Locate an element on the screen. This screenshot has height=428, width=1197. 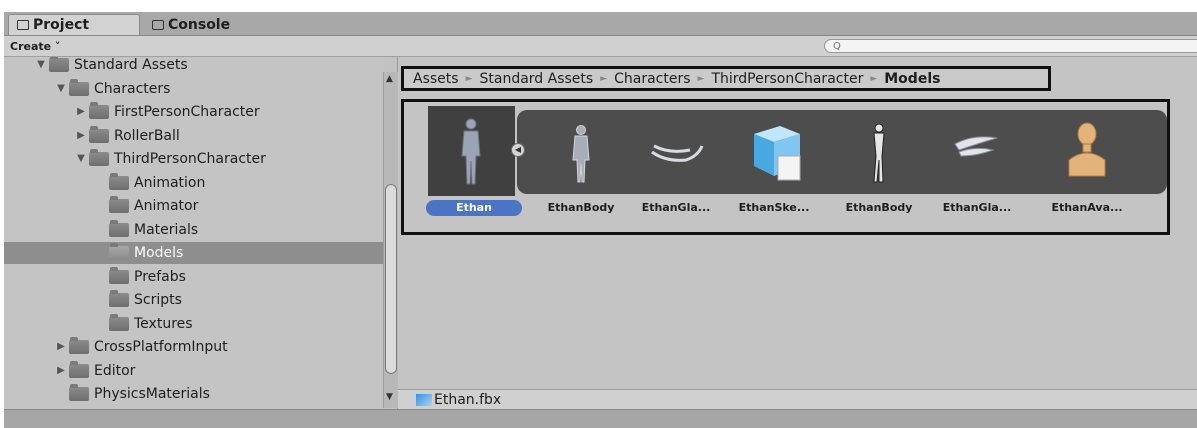
tab-console: Console is located at coordinates (204, 24).